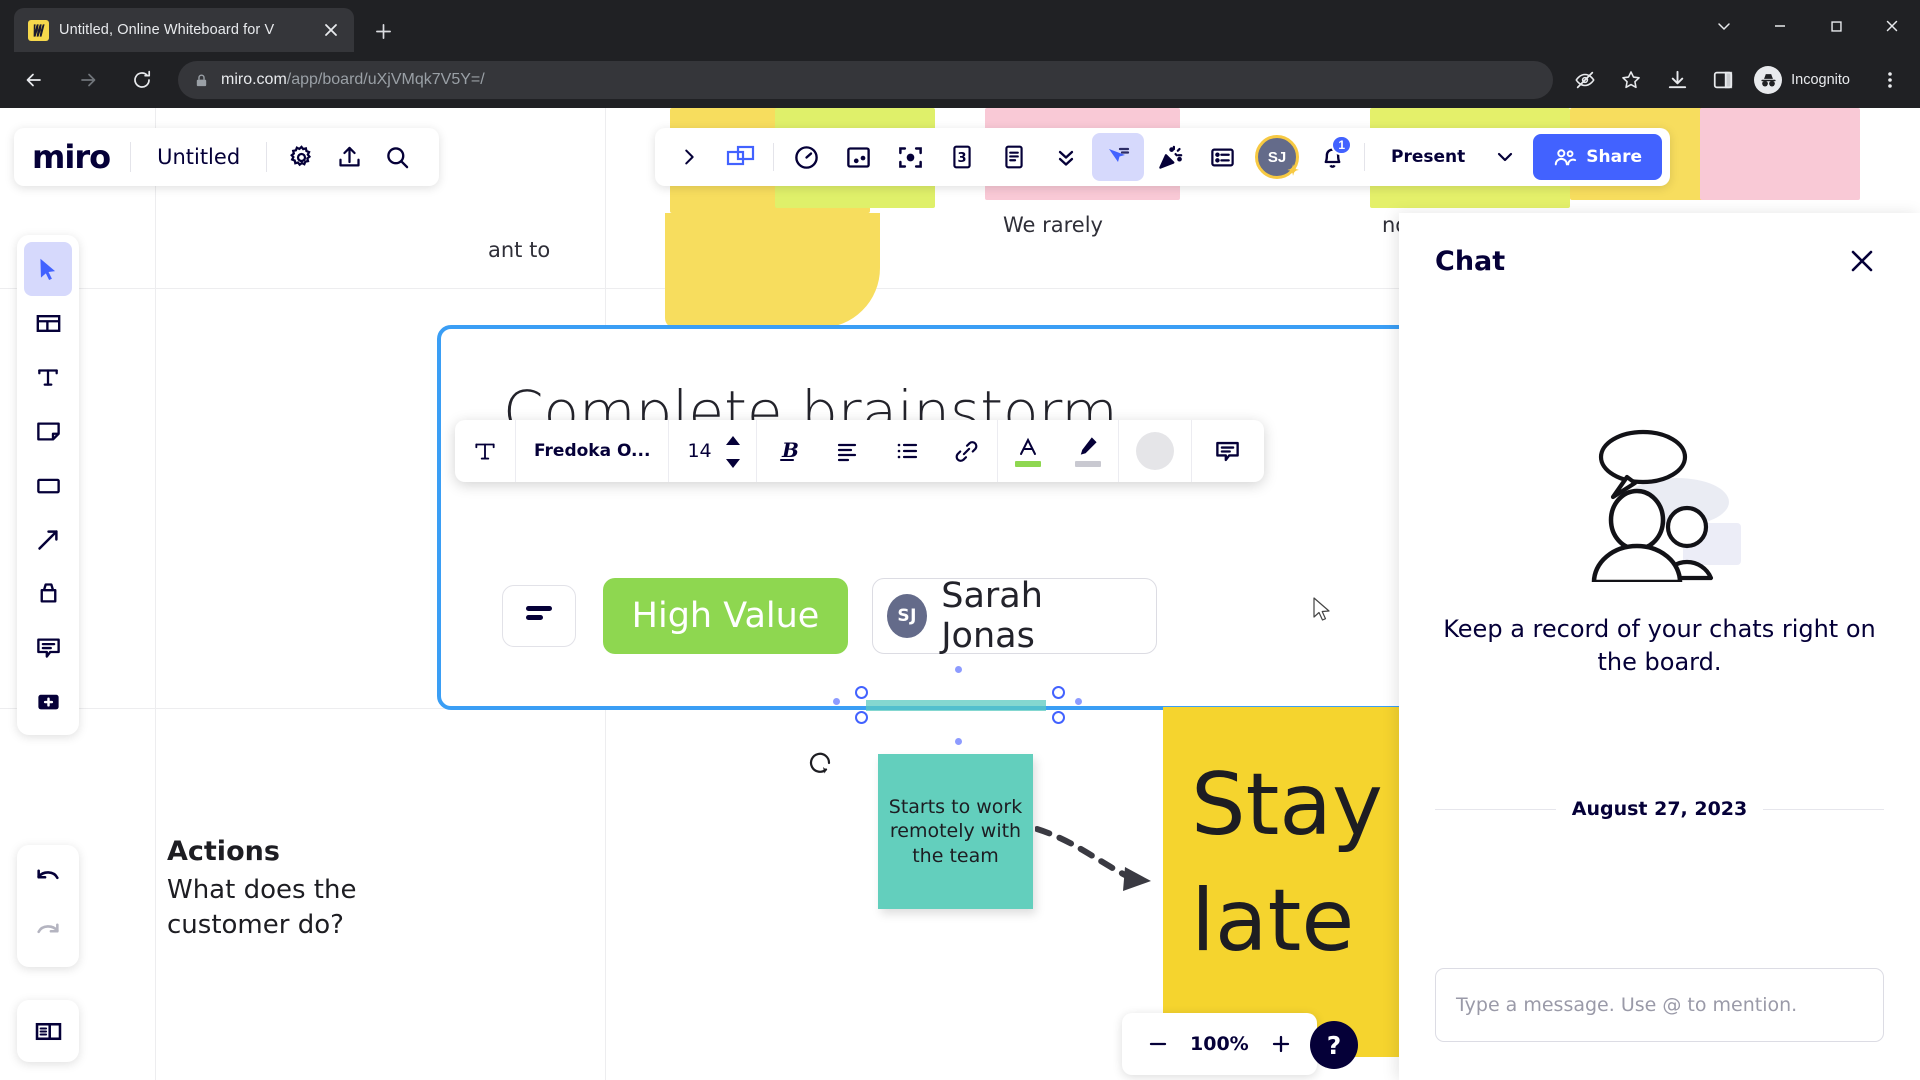 The image size is (1920, 1080). What do you see at coordinates (1170, 157) in the screenshot?
I see `celebrate-icon` at bounding box center [1170, 157].